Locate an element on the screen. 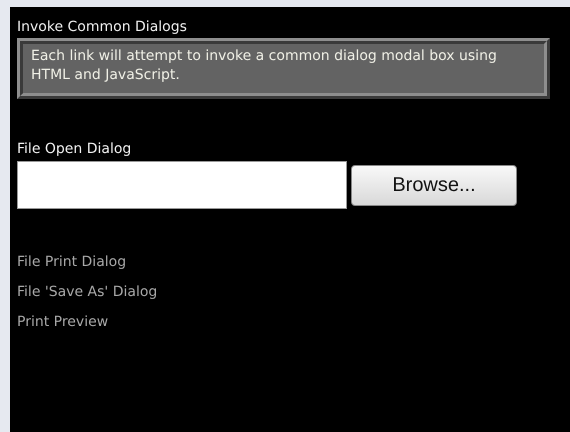  file-open-label: File Open Dialog is located at coordinates (74, 149).